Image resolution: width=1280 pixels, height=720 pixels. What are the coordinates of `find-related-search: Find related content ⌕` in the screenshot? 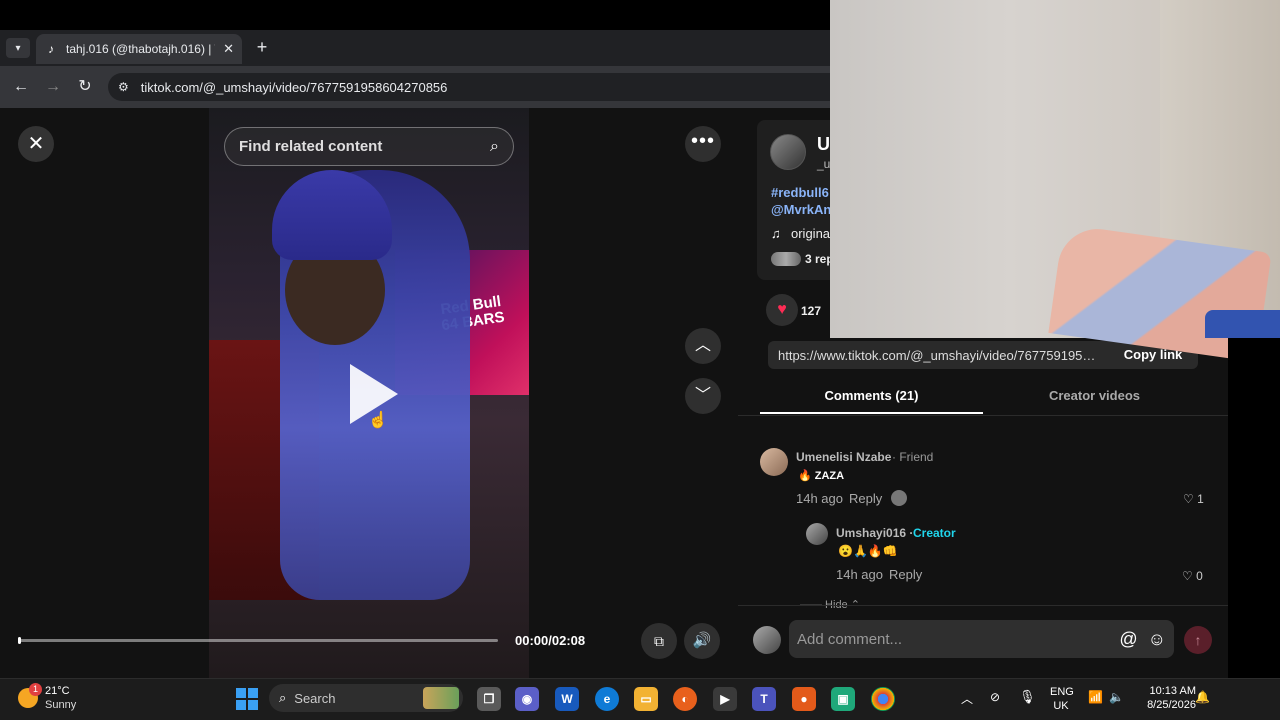 It's located at (369, 146).